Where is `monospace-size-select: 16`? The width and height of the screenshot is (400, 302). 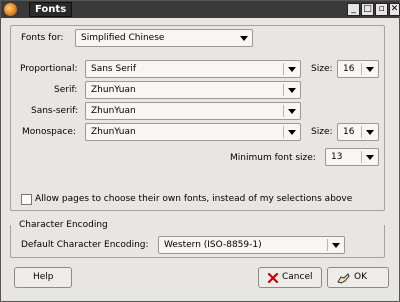
monospace-size-select: 16 is located at coordinates (358, 132).